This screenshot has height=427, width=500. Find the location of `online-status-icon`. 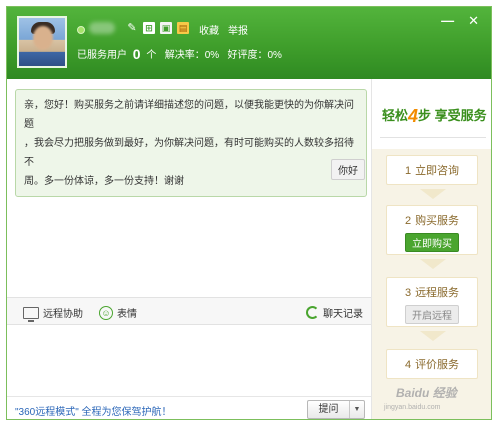

online-status-icon is located at coordinates (81, 30).